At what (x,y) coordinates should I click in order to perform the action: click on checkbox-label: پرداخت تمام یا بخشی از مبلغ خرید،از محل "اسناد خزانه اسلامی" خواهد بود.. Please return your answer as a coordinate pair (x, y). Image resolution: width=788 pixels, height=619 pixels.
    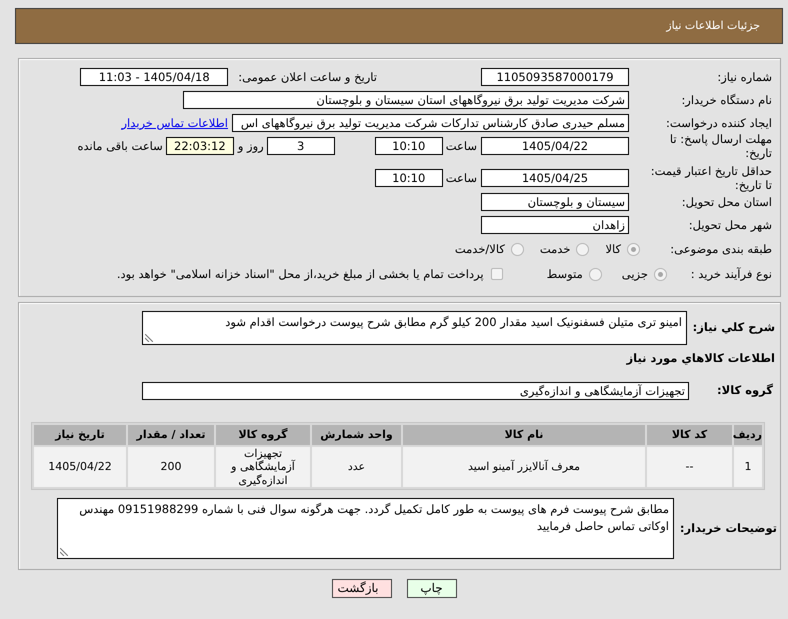
    Looking at the image, I should click on (300, 274).